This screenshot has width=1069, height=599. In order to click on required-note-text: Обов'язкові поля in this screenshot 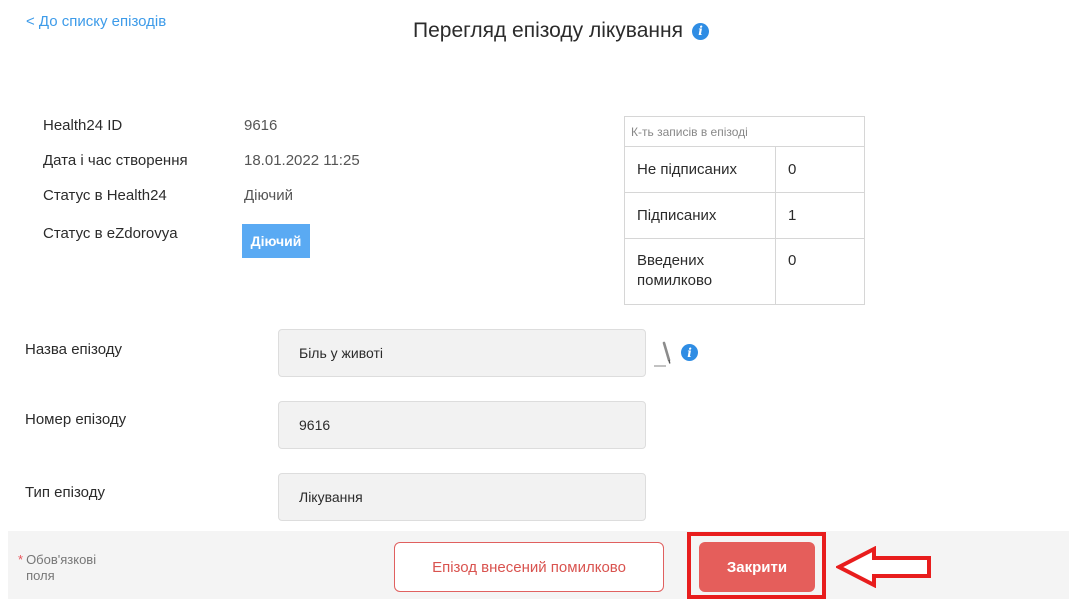, I will do `click(61, 567)`.